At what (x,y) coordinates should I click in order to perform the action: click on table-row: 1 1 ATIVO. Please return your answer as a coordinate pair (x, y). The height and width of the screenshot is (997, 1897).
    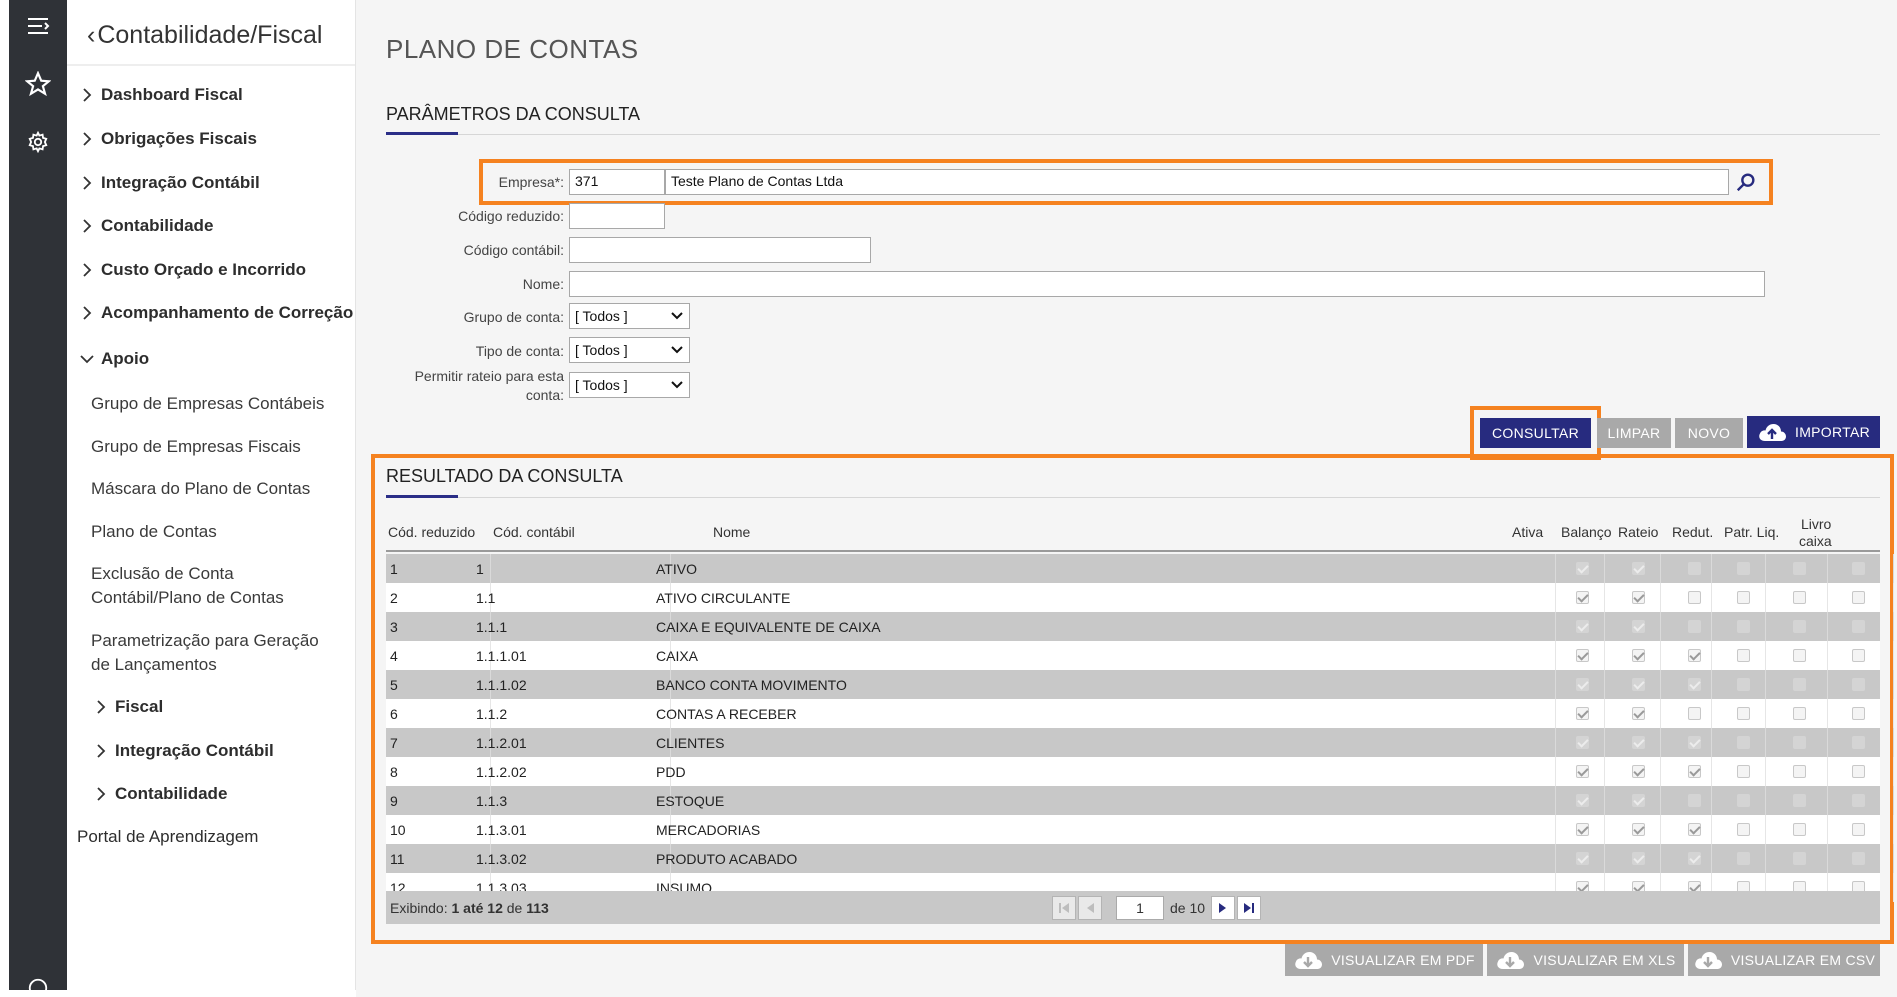
    Looking at the image, I should click on (1140, 568).